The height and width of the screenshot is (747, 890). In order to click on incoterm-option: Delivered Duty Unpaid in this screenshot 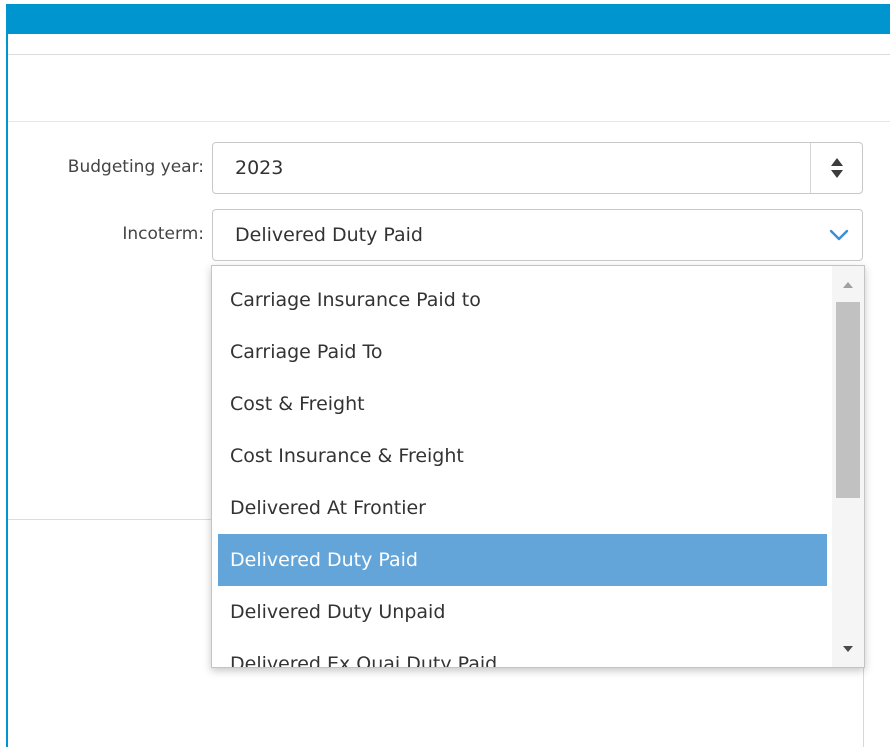, I will do `click(522, 612)`.